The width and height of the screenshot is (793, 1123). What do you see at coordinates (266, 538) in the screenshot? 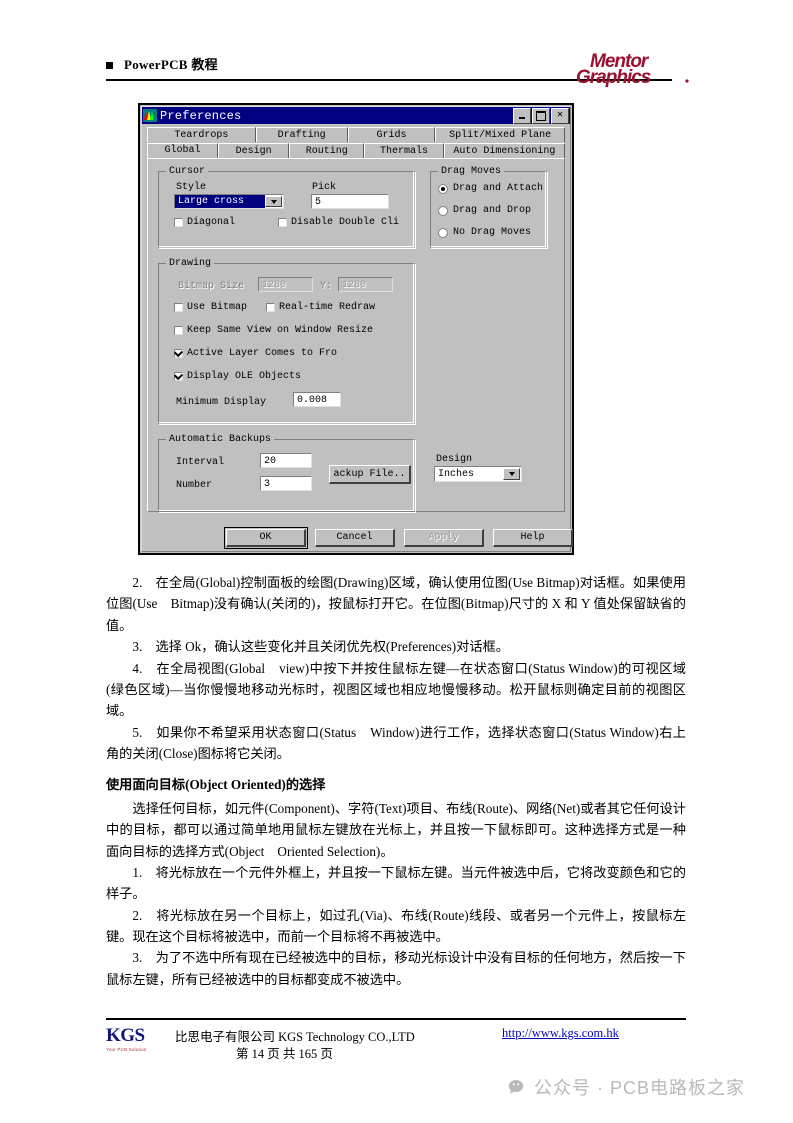
I see `ok-button: OK` at bounding box center [266, 538].